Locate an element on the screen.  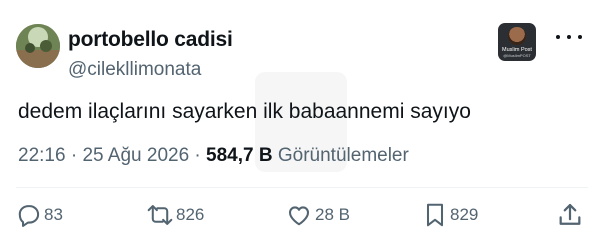
more-icon is located at coordinates (569, 37).